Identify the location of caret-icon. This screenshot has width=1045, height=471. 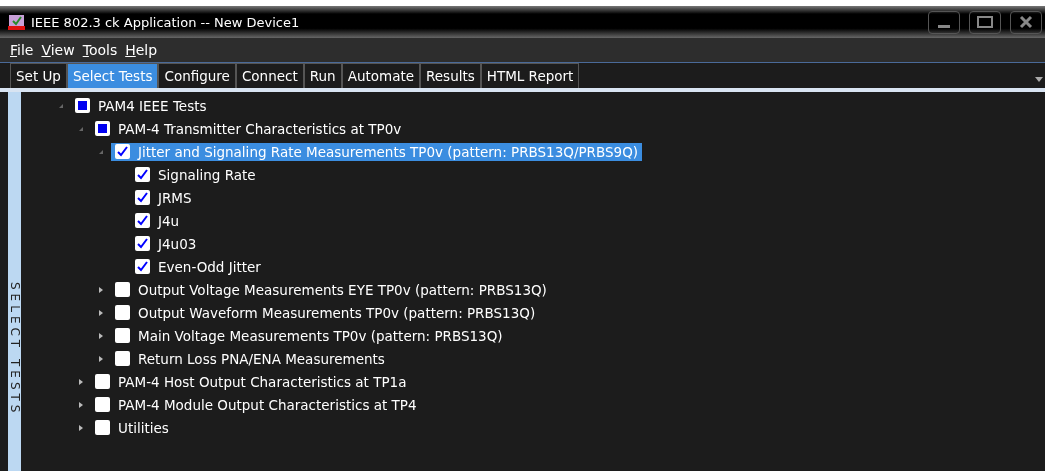
(1039, 79).